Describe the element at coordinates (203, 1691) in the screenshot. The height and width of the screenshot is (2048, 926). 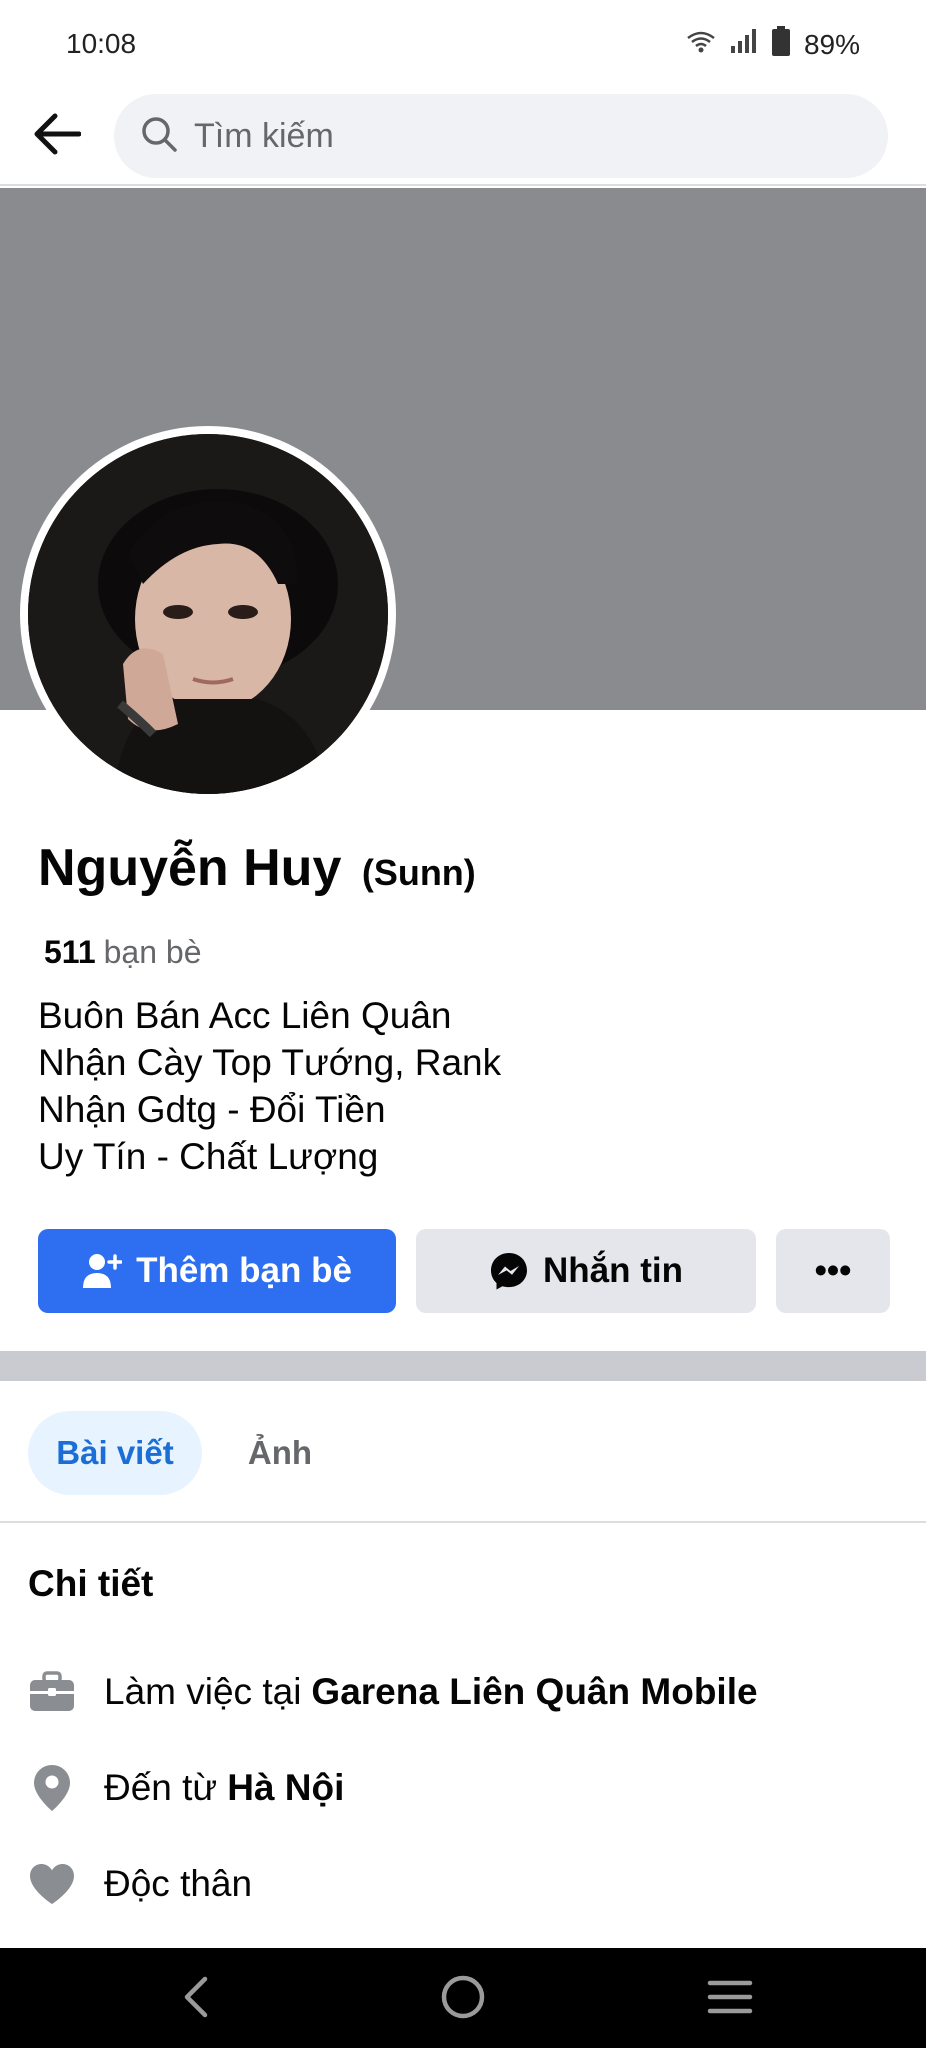
I see `work-prefix: Làm việc tại` at that location.